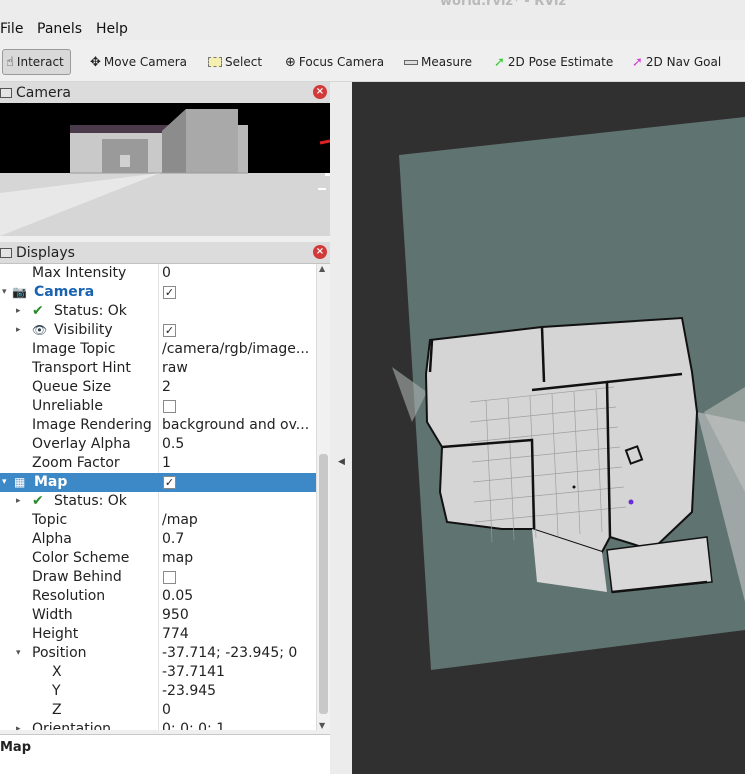 Image resolution: width=745 pixels, height=774 pixels. Describe the element at coordinates (158, 634) in the screenshot. I see `property-height: Height 774` at that location.